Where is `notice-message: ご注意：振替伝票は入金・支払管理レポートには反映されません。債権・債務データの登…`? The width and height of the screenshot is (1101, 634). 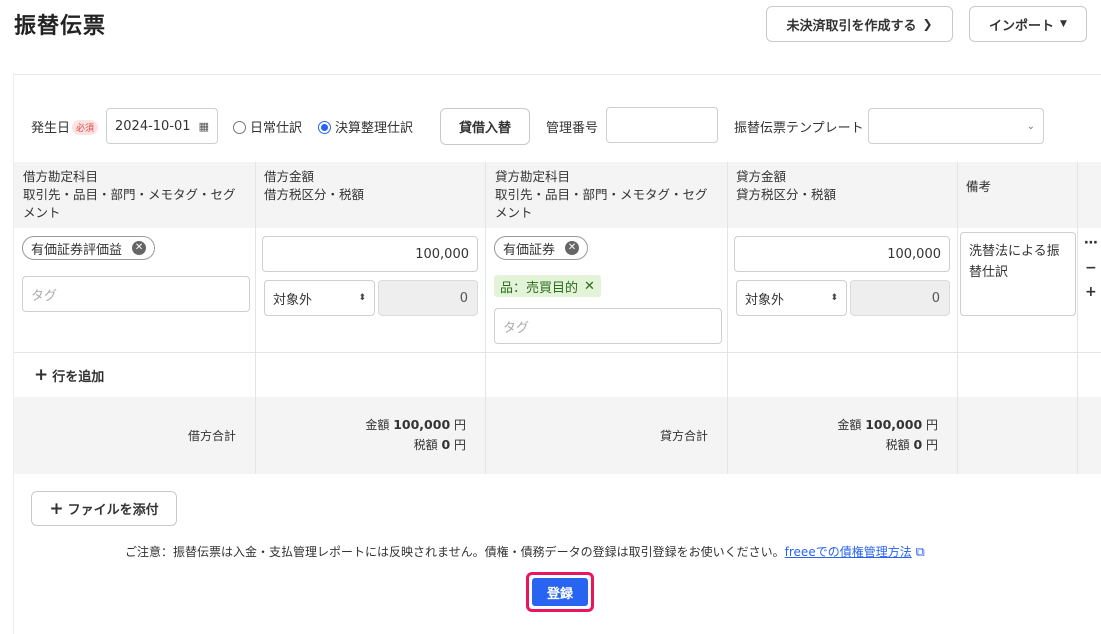
notice-message: ご注意：振替伝票は入金・支払管理レポートには反映されません。債権・債務データの登… is located at coordinates (455, 552).